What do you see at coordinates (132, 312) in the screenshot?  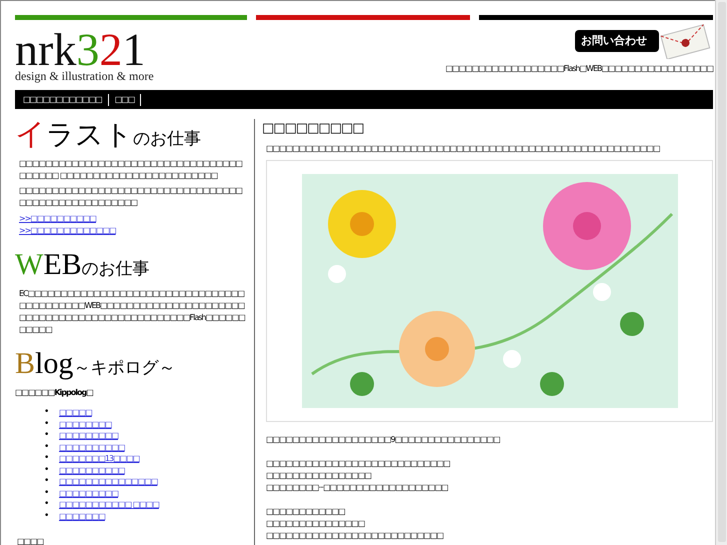 I see `paragraph: EC□□□□□□□□□□□□□□□□□□□□□□□□□□□□□□□□□□□□□□□□□□□WEB□□□□□□□□□□□□□□□□□□□□□□□□□□□□□□□□□□□□□□□□□□□□□□□□Flash□□□□□□□□□□□` at bounding box center [132, 312].